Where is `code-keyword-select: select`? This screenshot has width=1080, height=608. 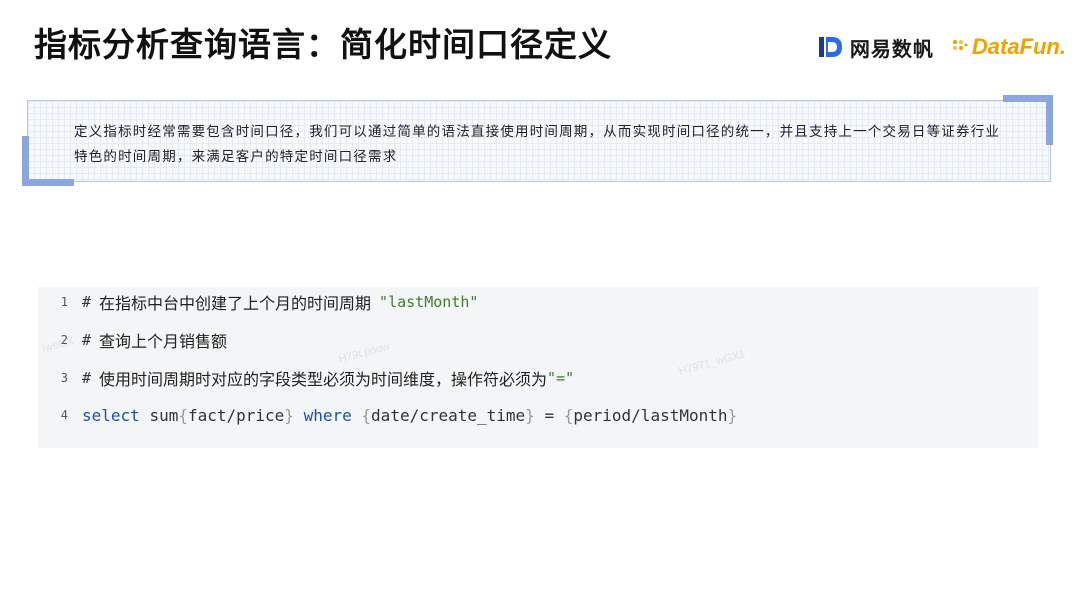 code-keyword-select: select is located at coordinates (111, 415).